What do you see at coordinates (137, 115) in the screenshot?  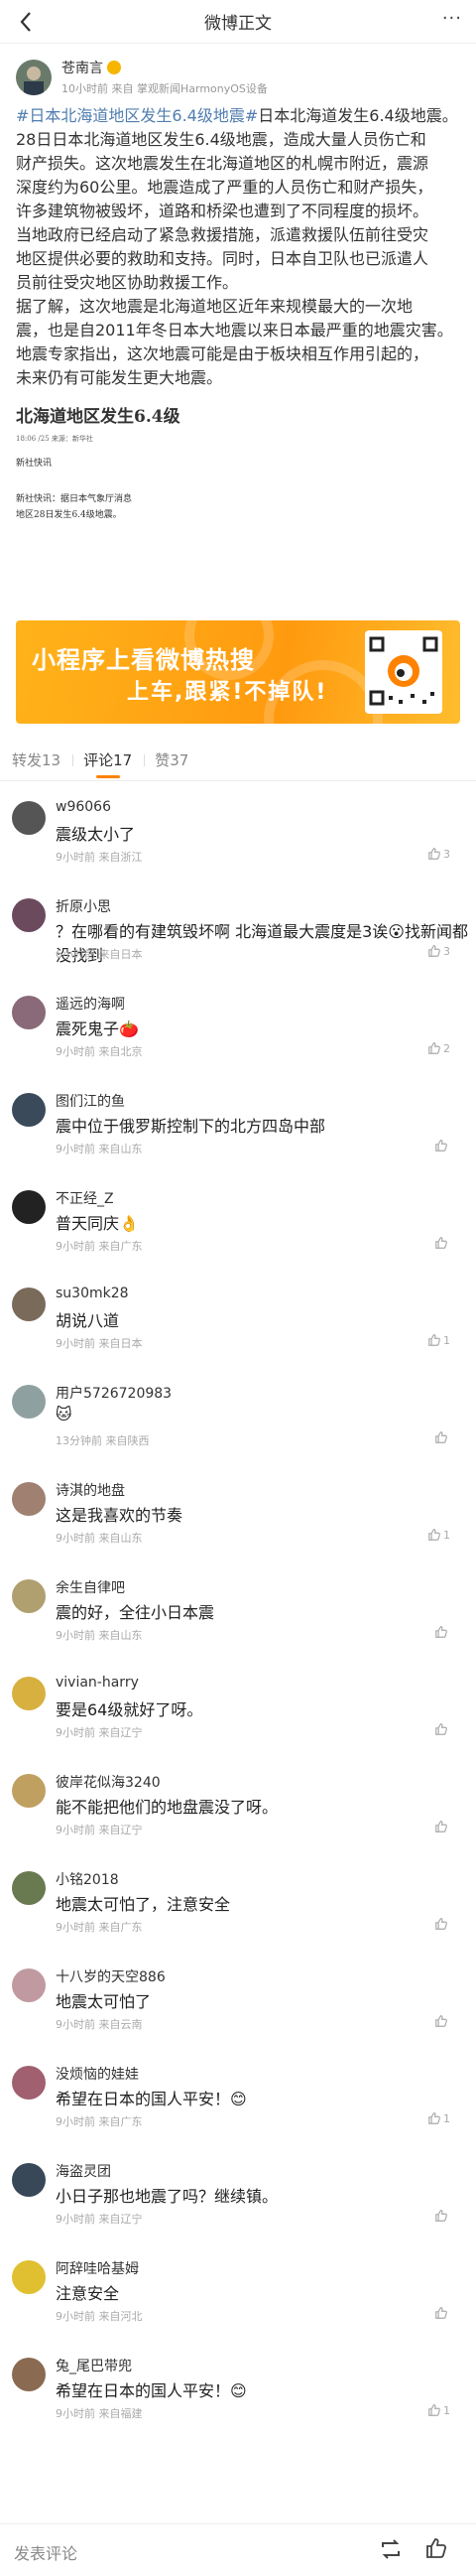 I see `hashtag-link: #日本北海道地区发生6.4级地震#` at bounding box center [137, 115].